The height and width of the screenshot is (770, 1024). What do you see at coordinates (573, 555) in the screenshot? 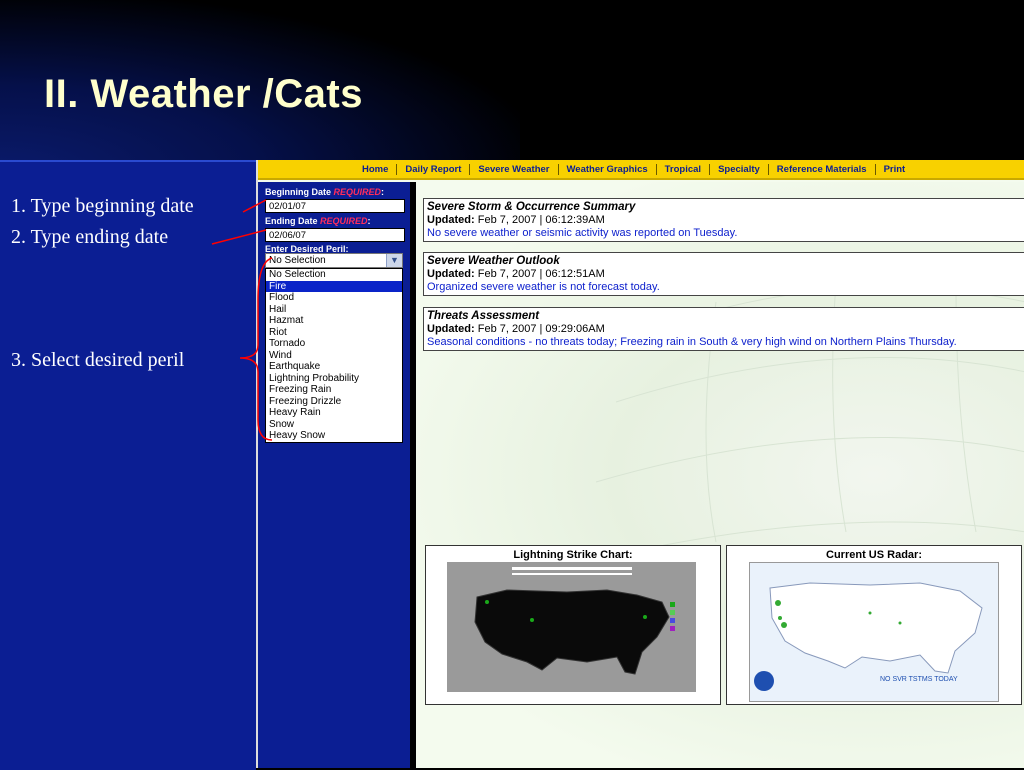
I see `lightning-card-title: Lightning Strike Chart:` at bounding box center [573, 555].